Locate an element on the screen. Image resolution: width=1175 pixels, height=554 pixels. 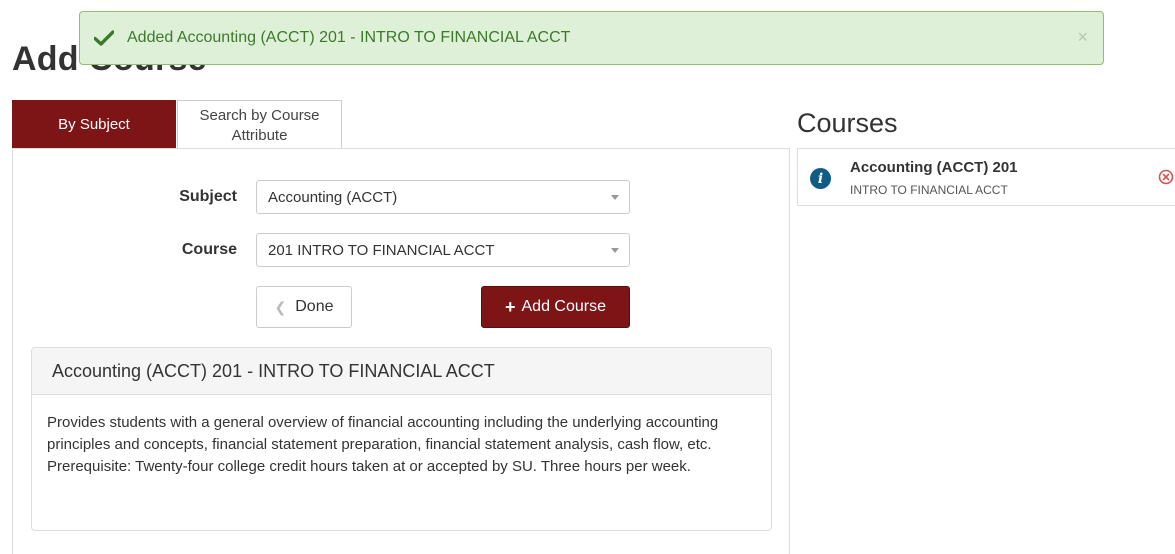
done-label: Done is located at coordinates (314, 306).